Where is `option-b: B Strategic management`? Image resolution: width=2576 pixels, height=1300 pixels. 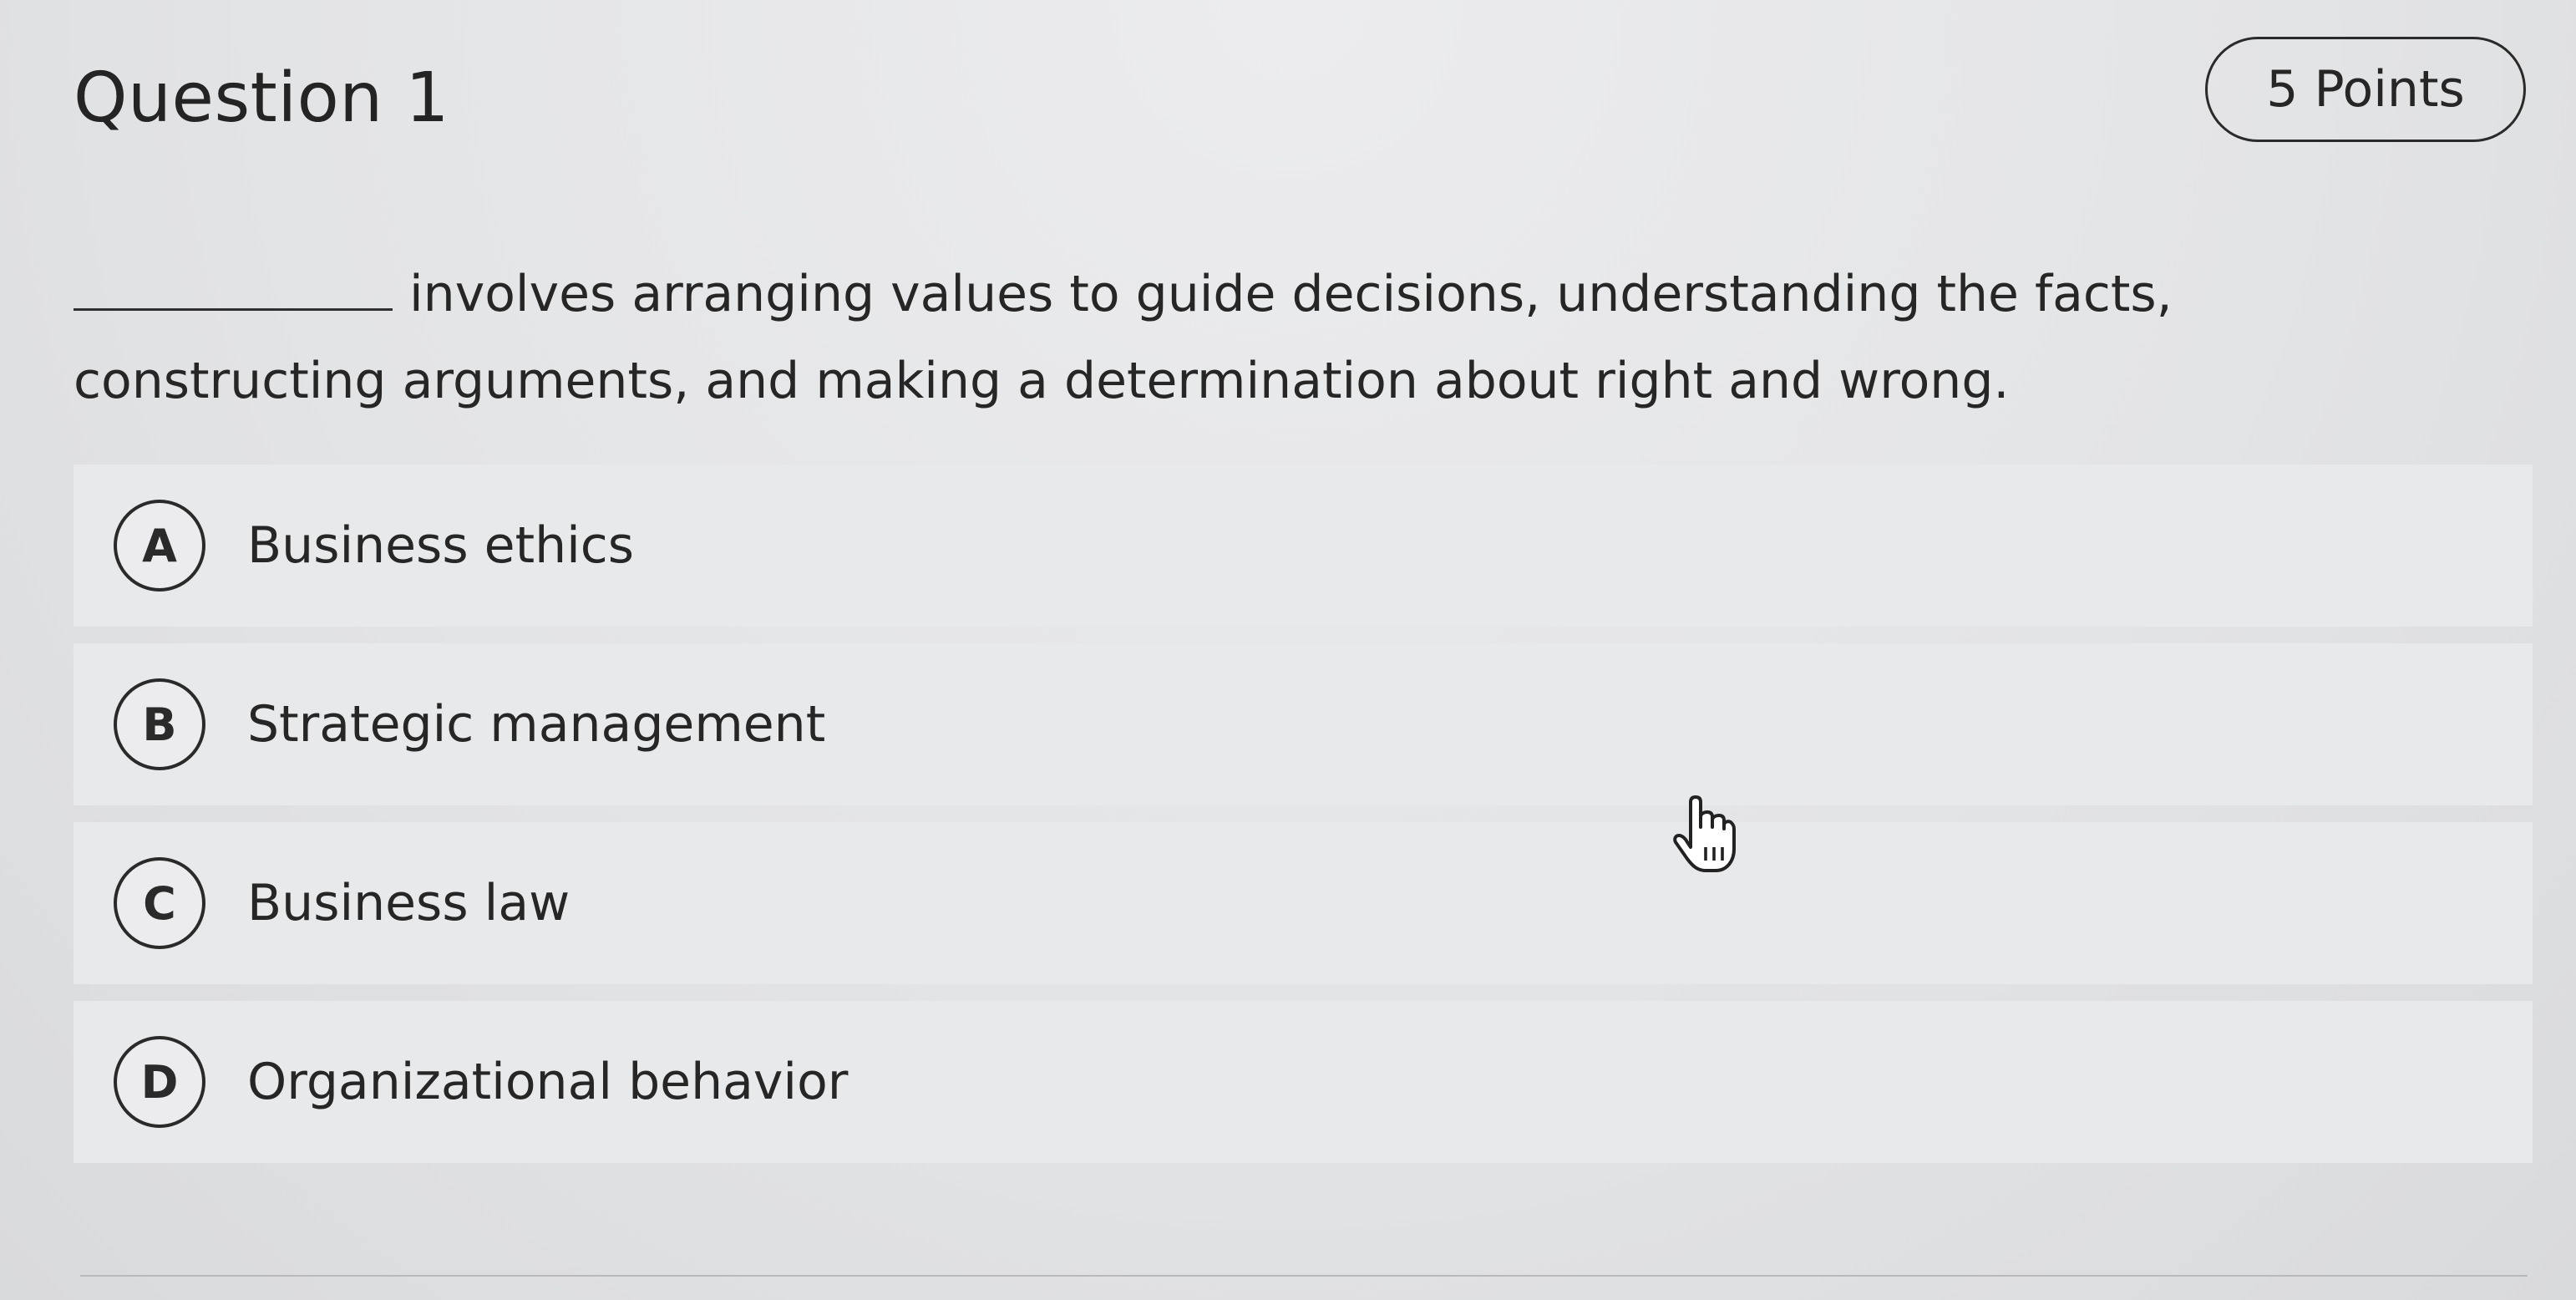 option-b: B Strategic management is located at coordinates (1303, 724).